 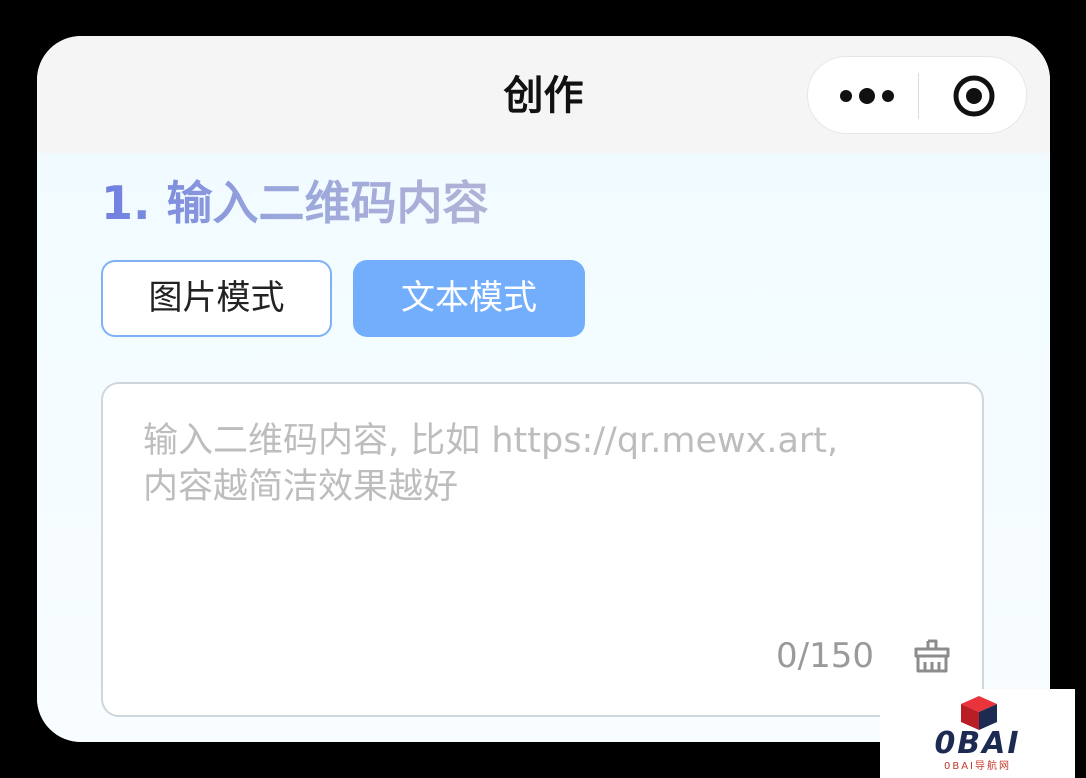 What do you see at coordinates (216, 298) in the screenshot?
I see `image-mode-button: 图片模式` at bounding box center [216, 298].